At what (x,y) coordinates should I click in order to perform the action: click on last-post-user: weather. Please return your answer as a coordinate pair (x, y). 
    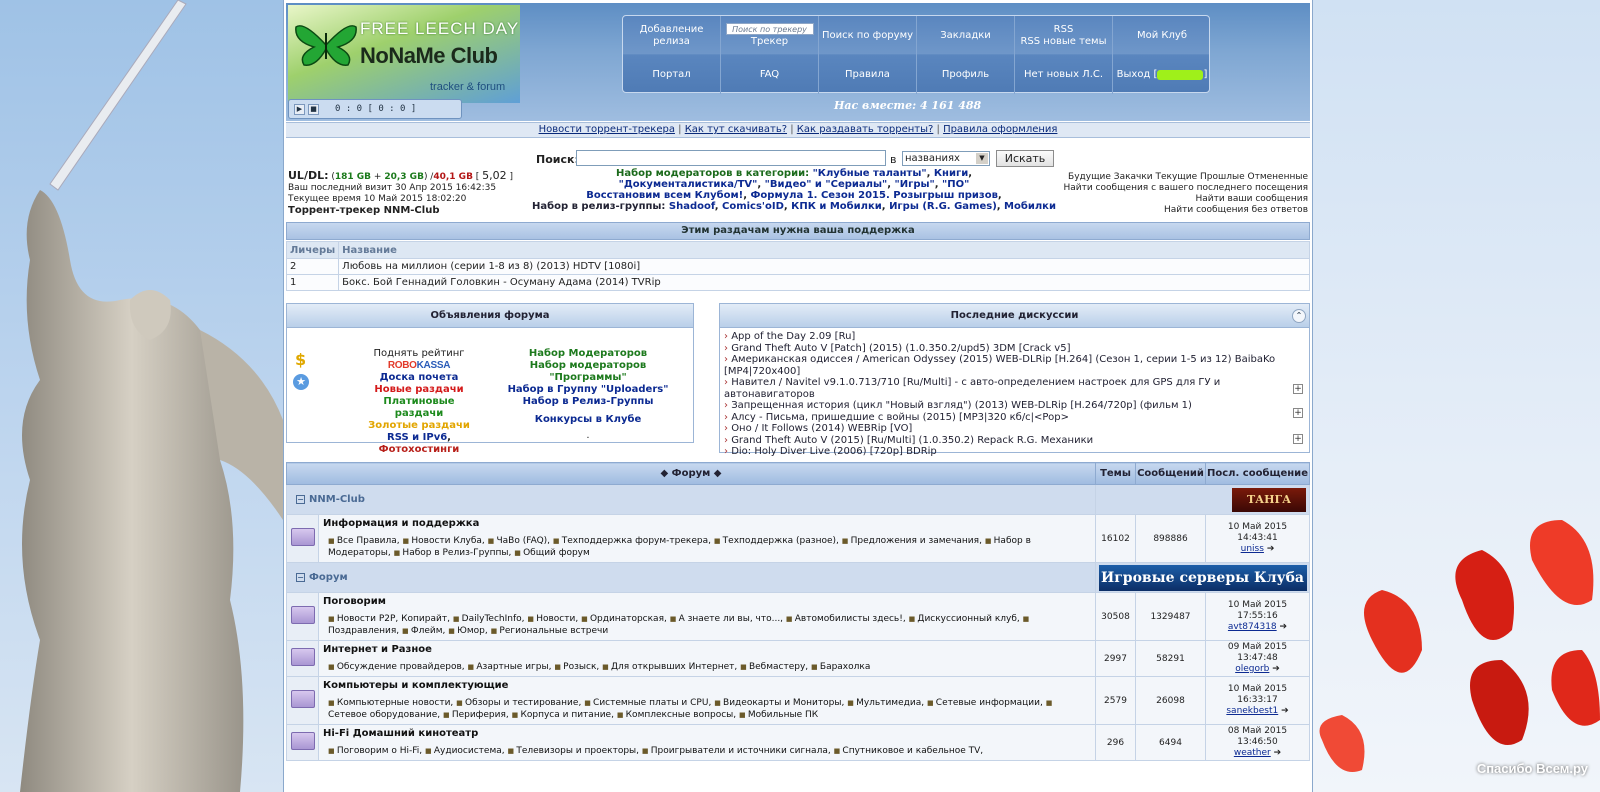
    Looking at the image, I should click on (1252, 753).